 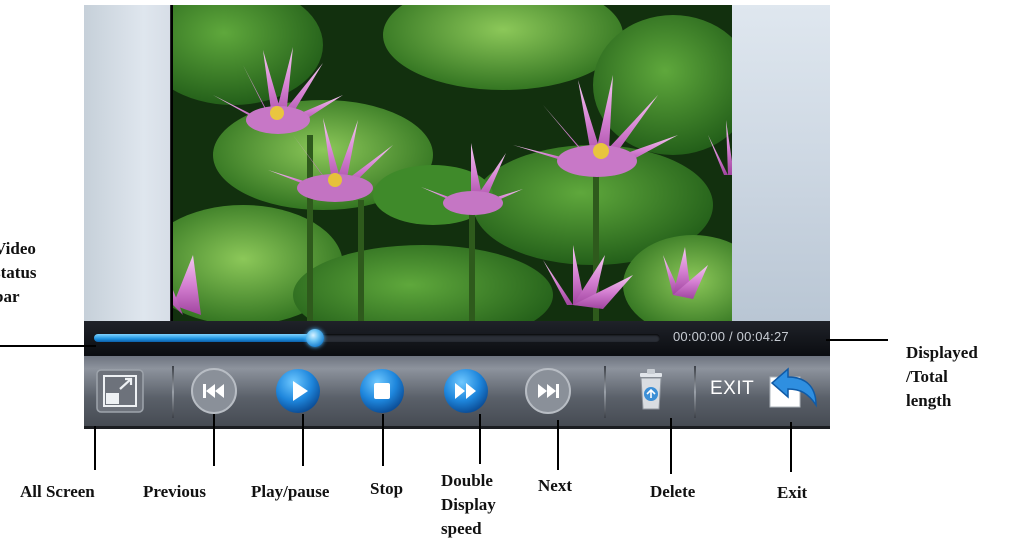 I want to click on previous-button, so click(x=214, y=391).